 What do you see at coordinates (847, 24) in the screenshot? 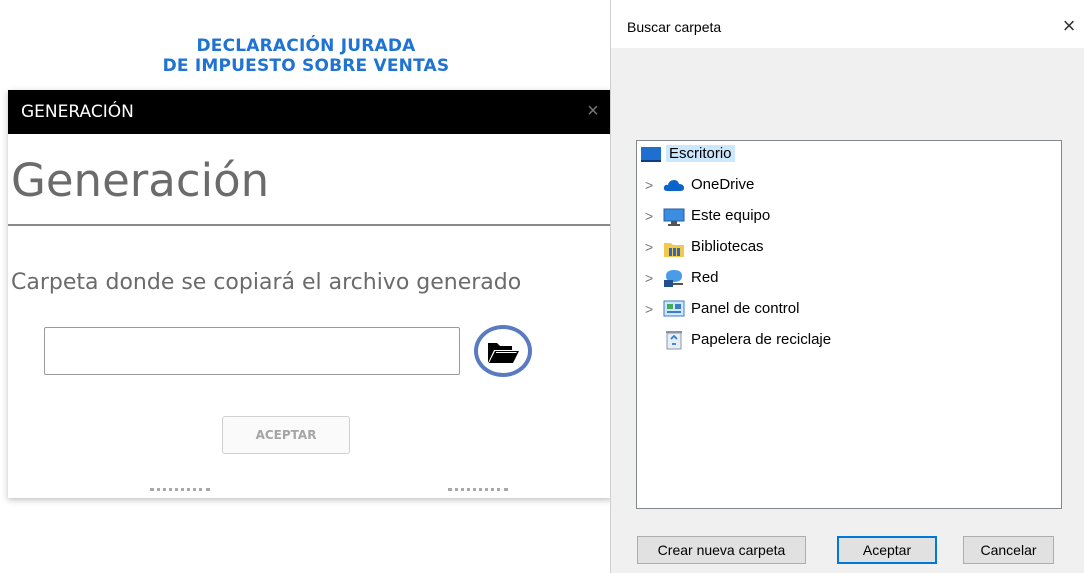
I see `dialog-titlebar: Buscar carpeta ×` at bounding box center [847, 24].